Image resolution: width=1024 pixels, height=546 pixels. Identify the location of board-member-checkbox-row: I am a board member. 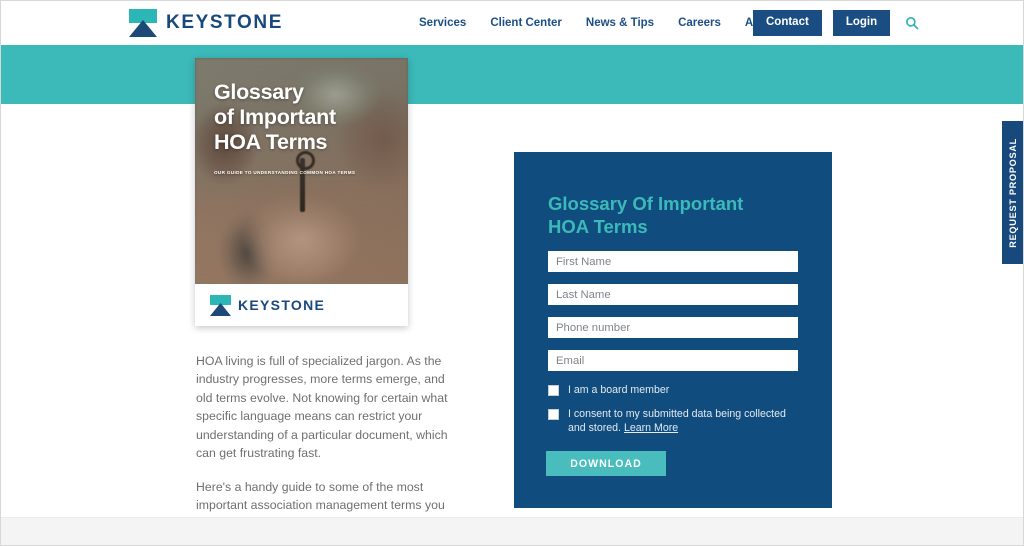
(676, 391).